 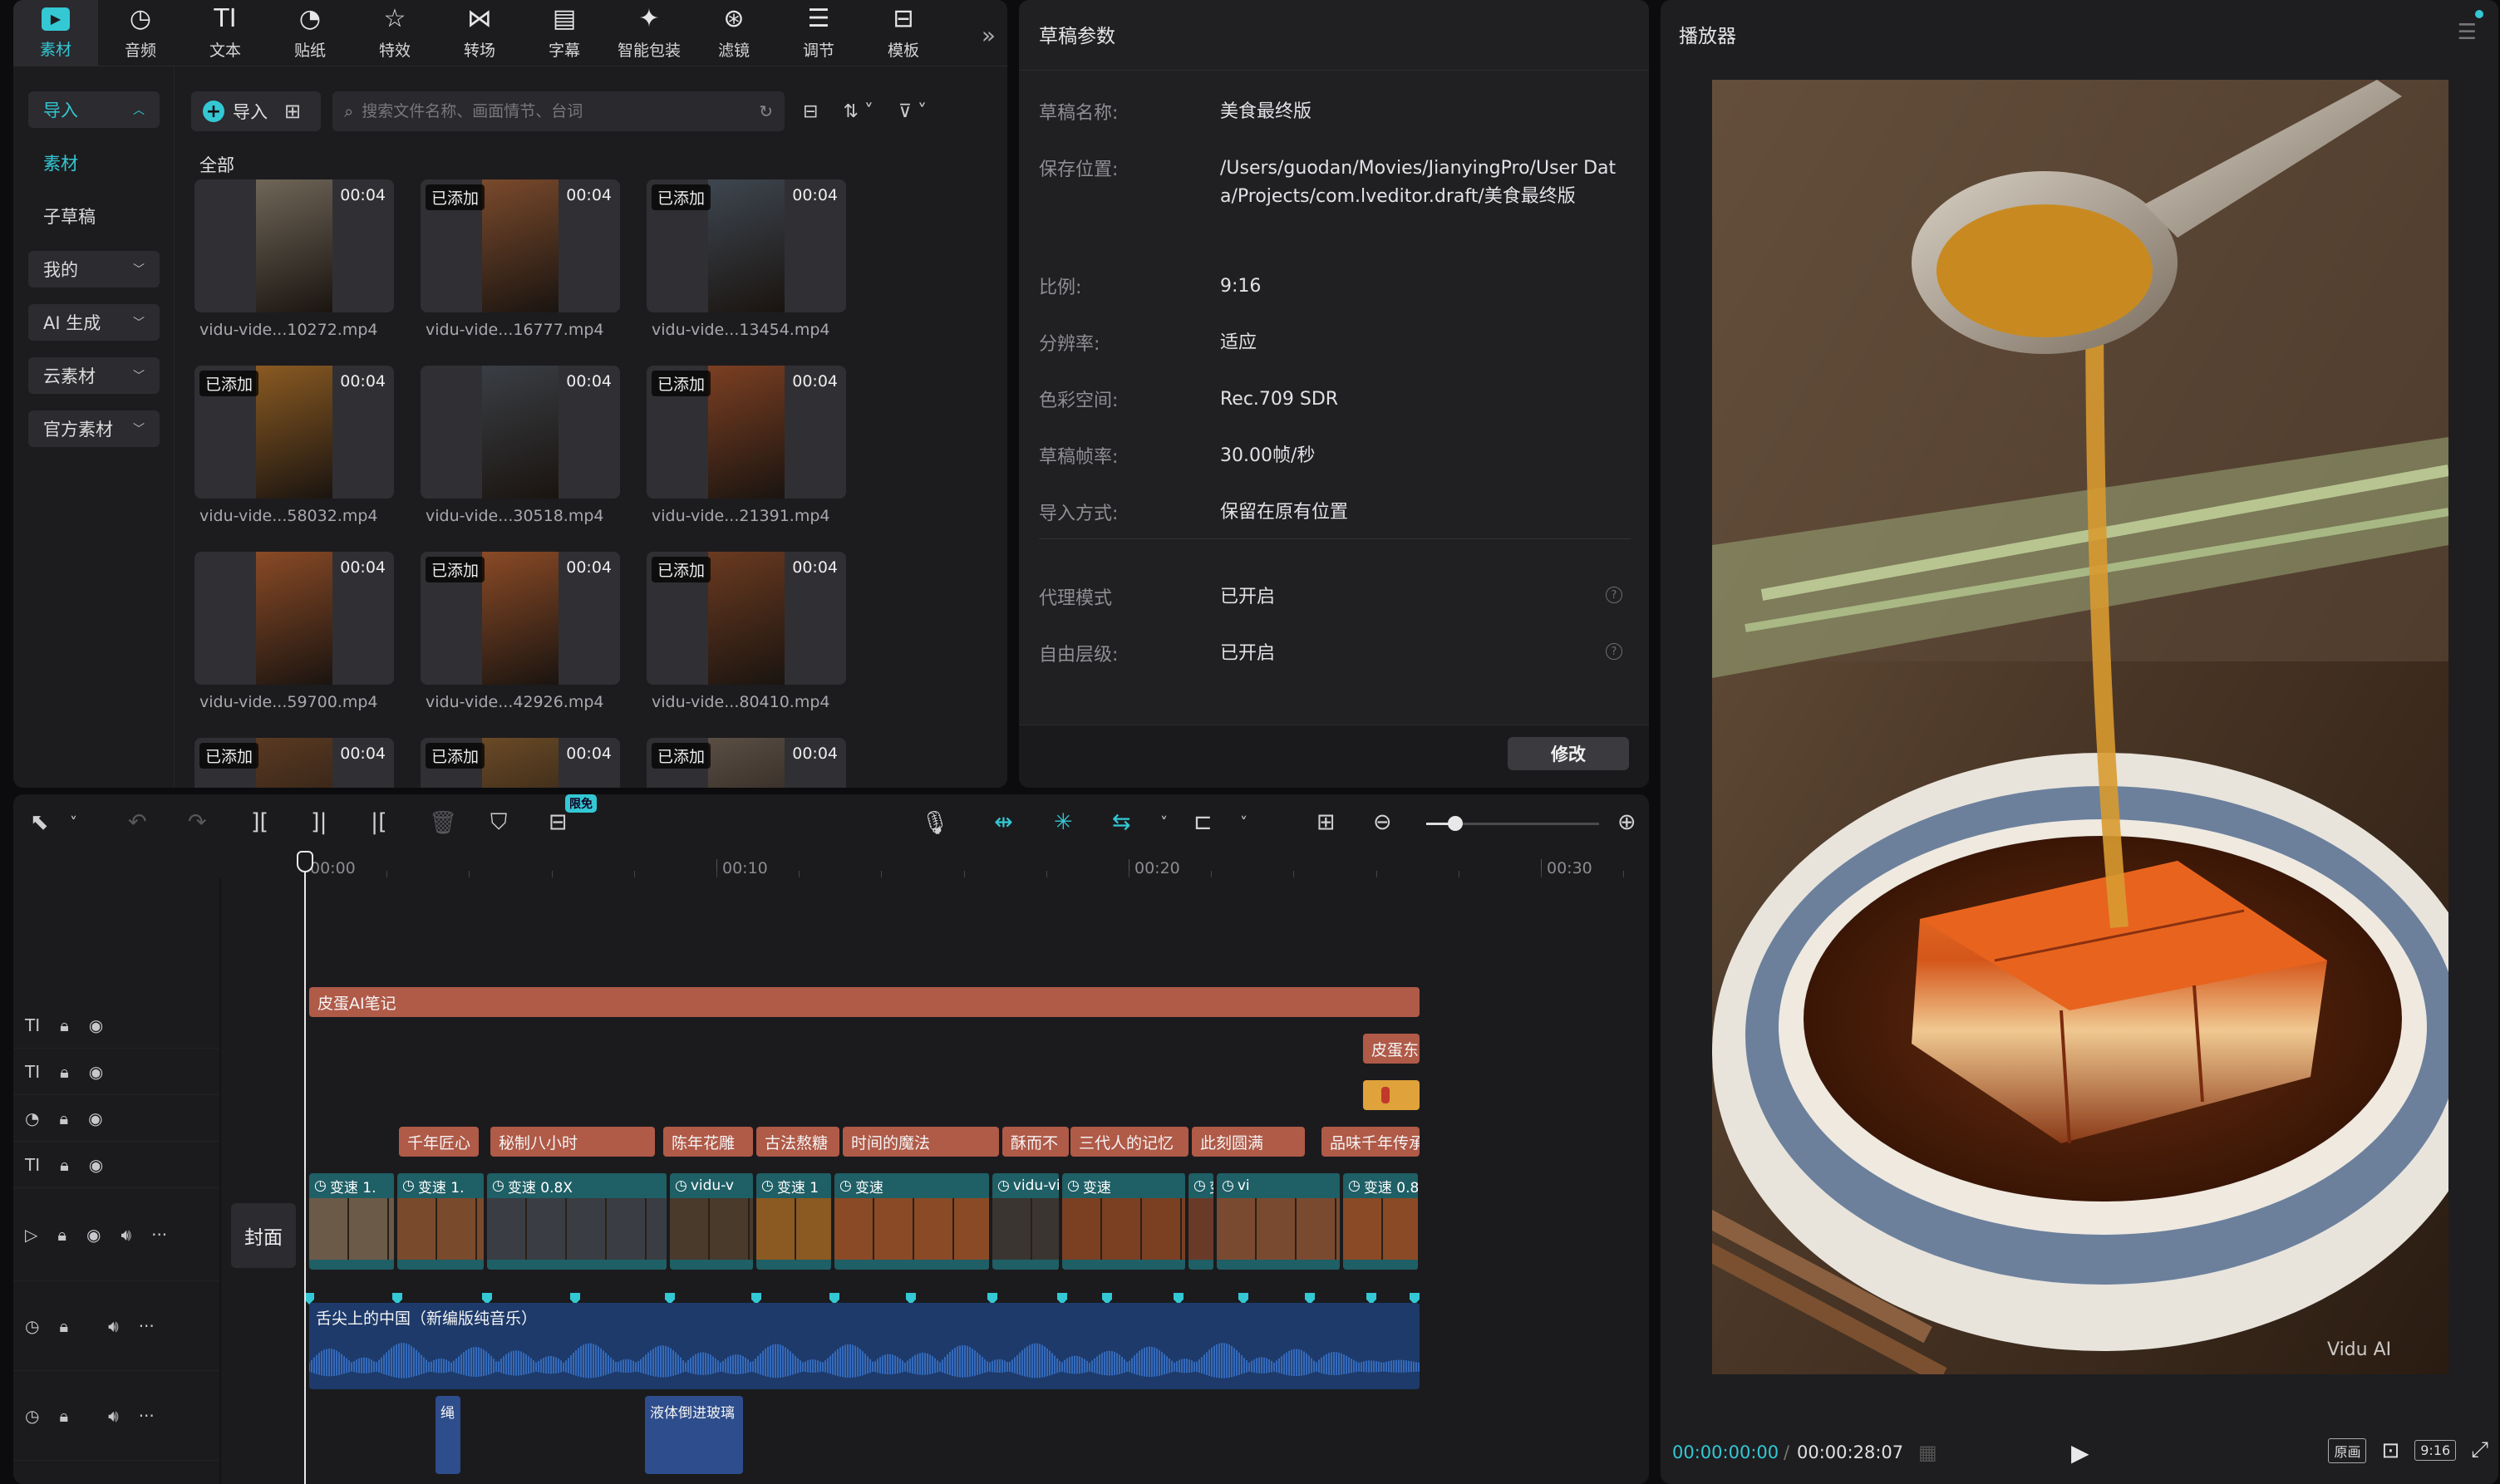 I want to click on screenshot-icon: ⊞, so click(x=1326, y=822).